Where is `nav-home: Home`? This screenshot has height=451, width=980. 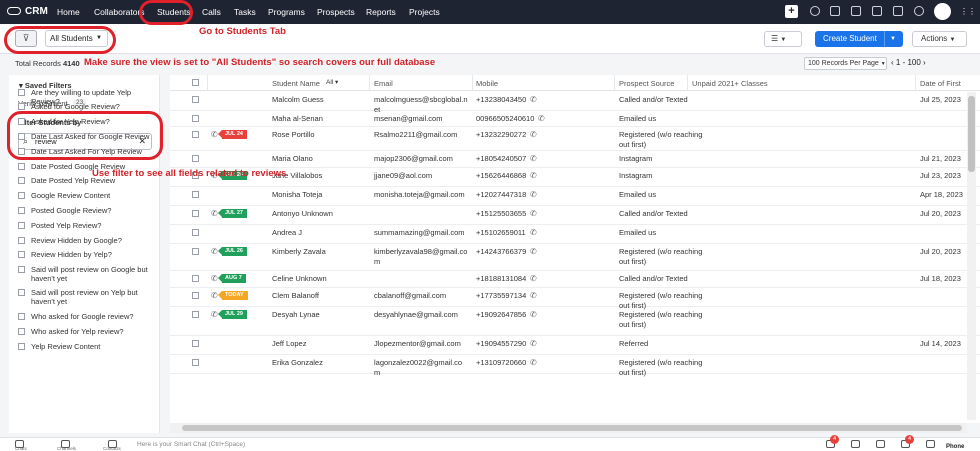 nav-home: Home is located at coordinates (68, 12).